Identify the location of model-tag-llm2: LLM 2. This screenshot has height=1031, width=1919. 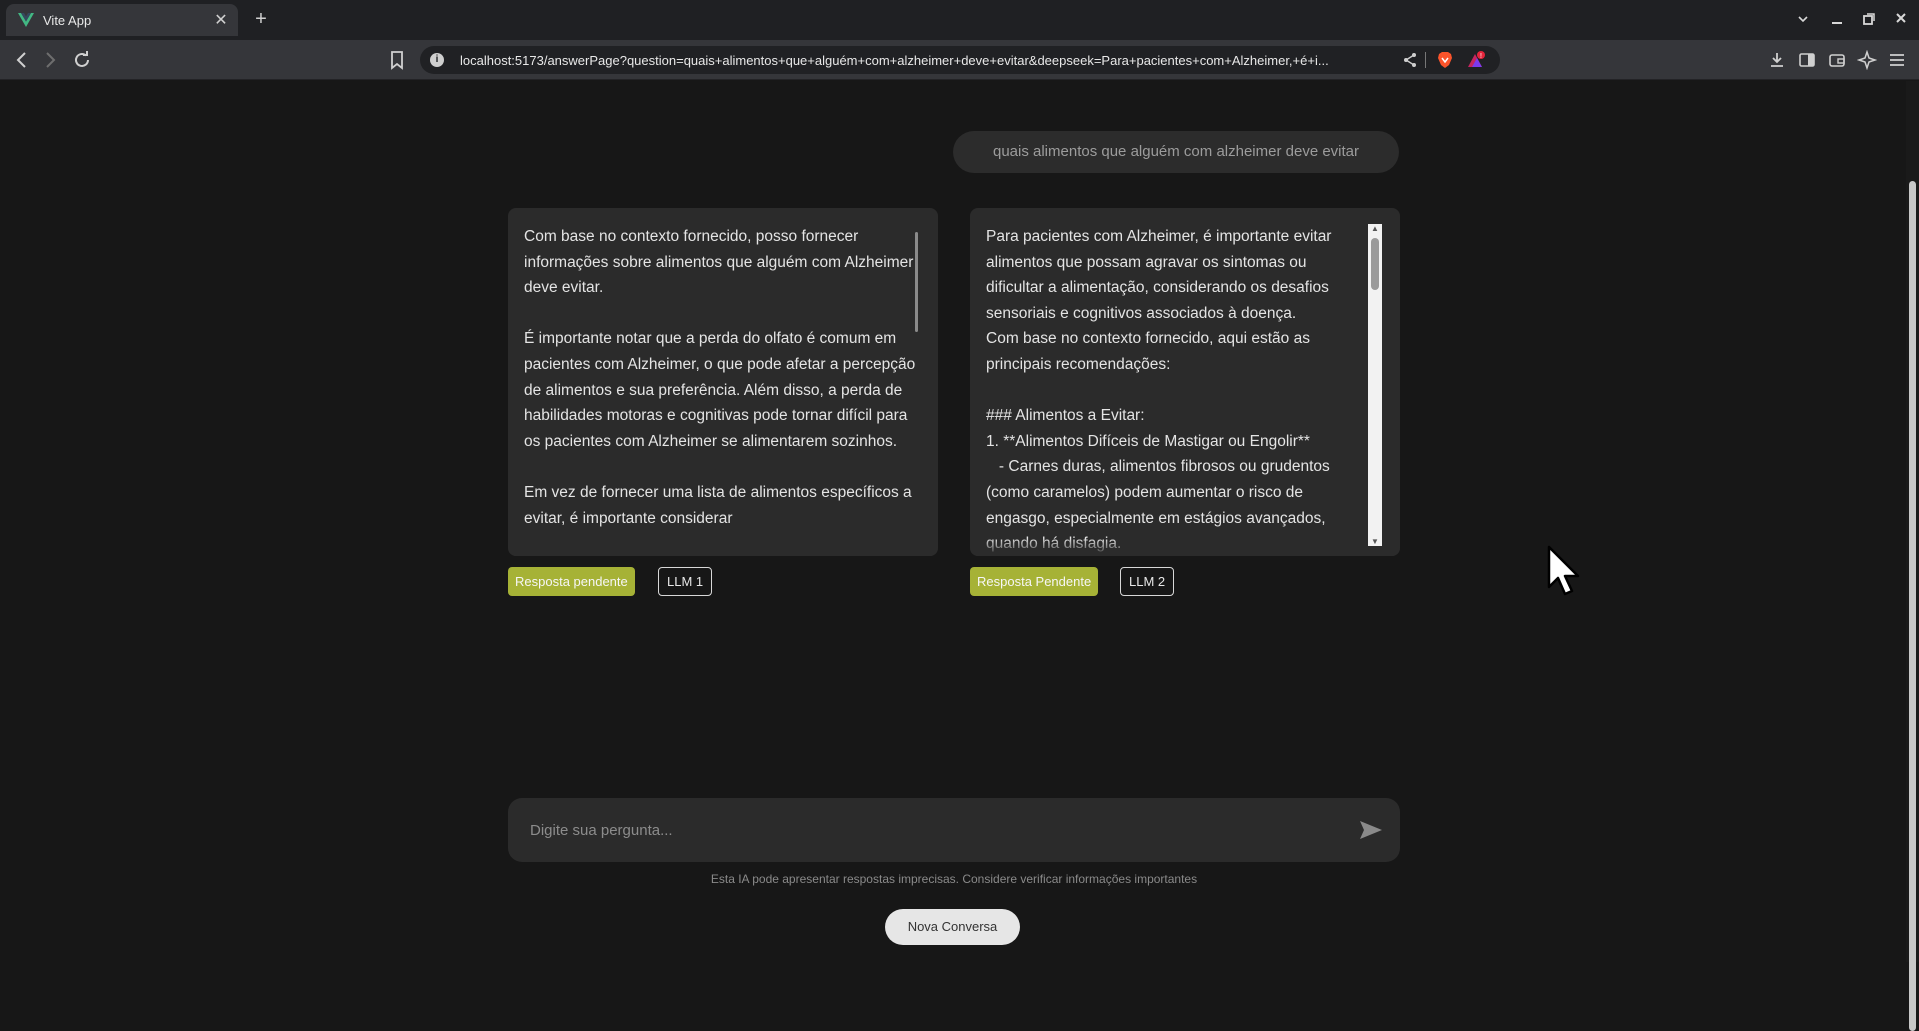
(1147, 581).